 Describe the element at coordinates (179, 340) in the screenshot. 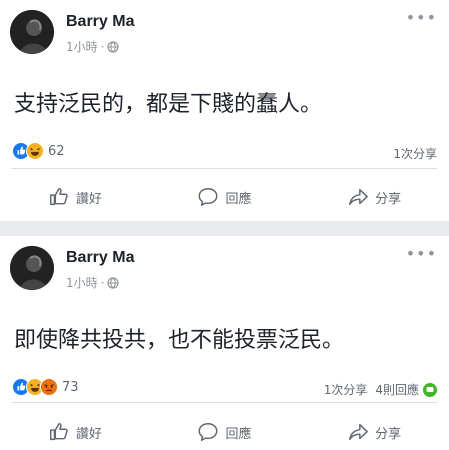

I see `post-text: 即使降共投共，也不能投票泛民。` at that location.